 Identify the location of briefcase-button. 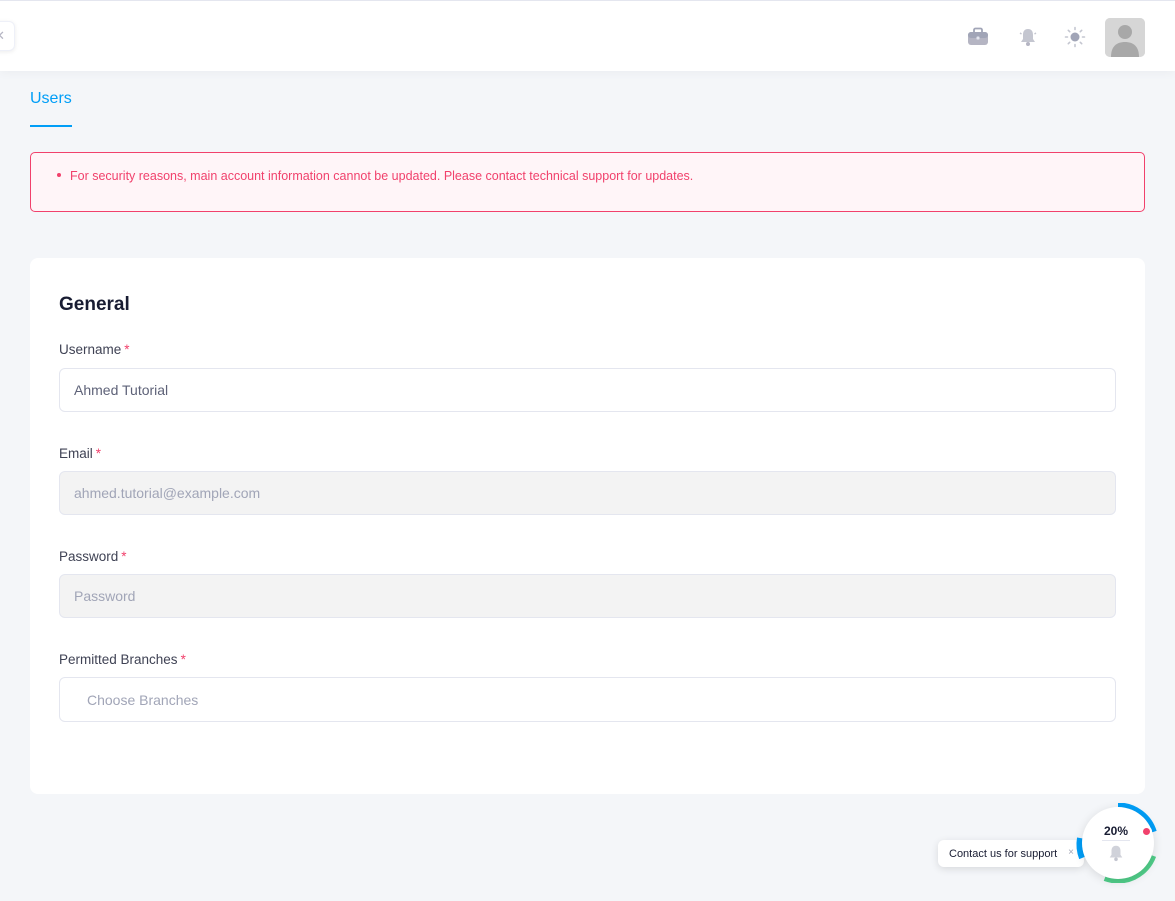
(978, 37).